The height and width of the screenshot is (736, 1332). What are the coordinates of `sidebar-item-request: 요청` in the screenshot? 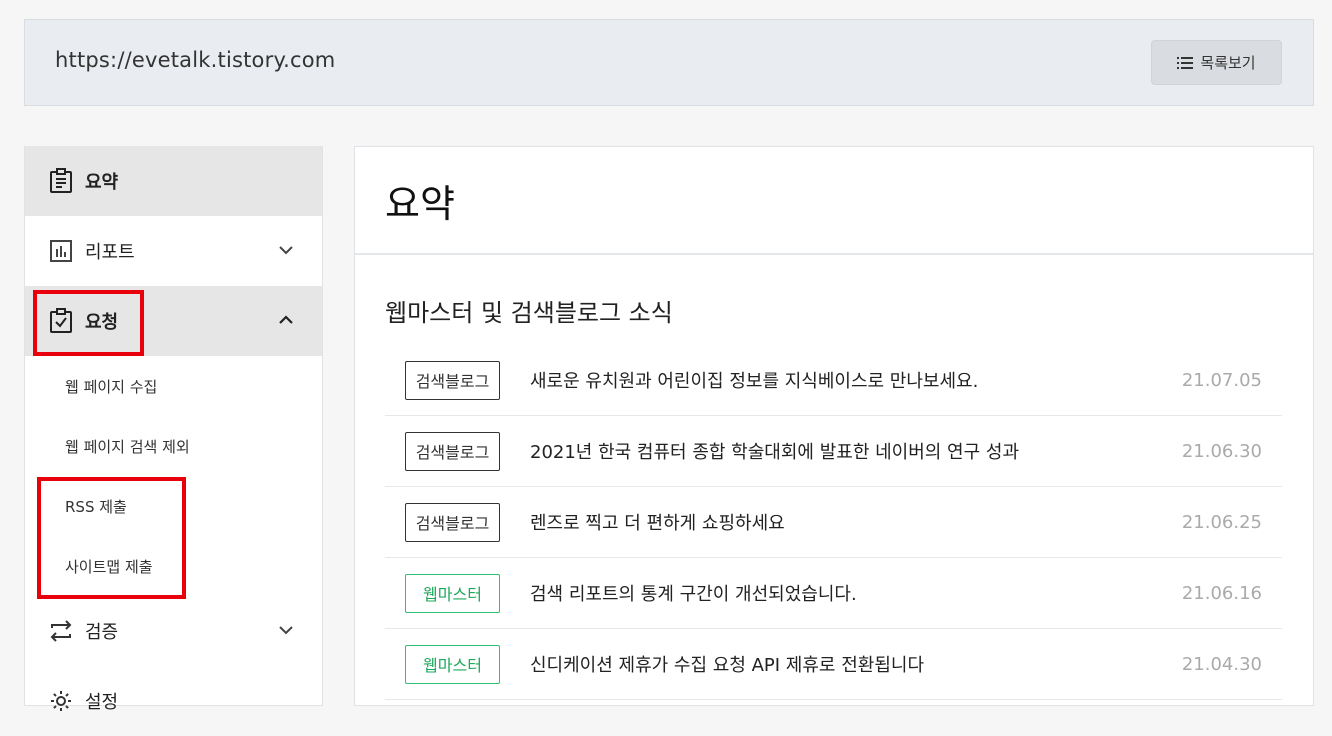 It's located at (173, 321).